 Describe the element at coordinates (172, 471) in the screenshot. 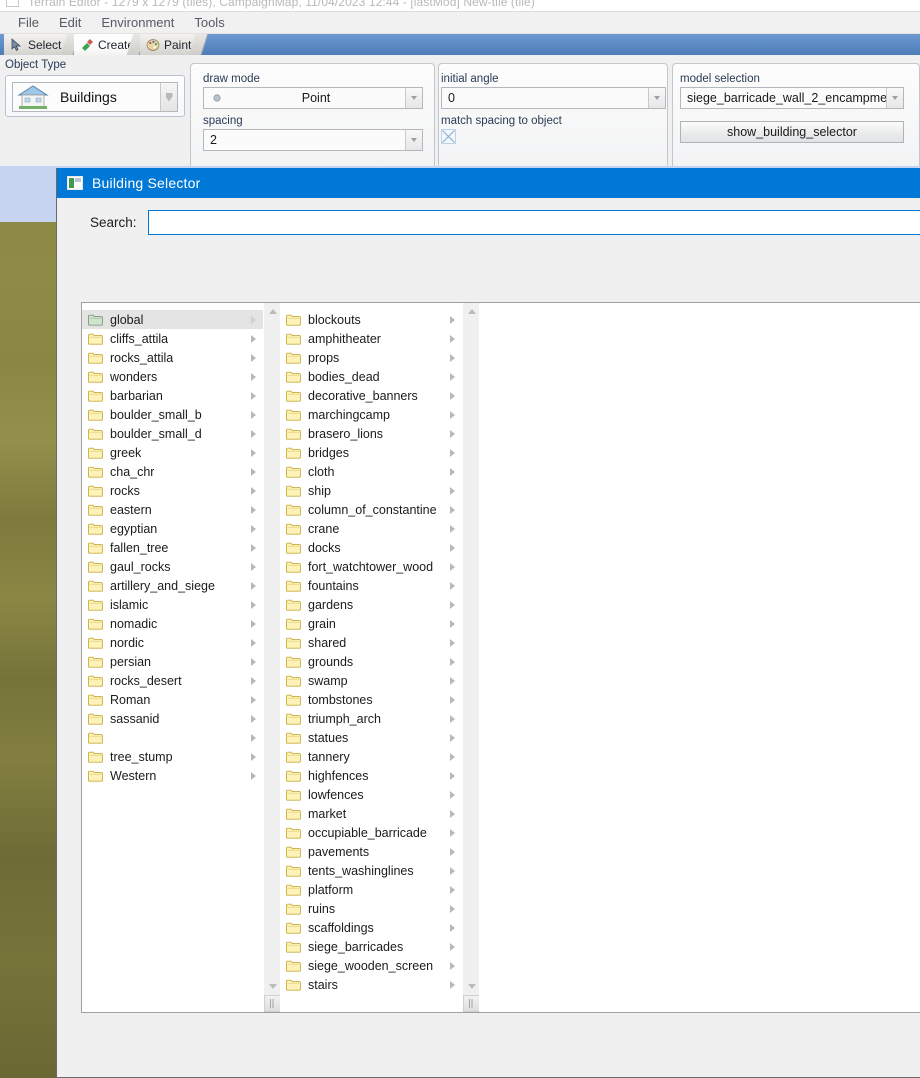

I see `list-item: cha_chr` at that location.